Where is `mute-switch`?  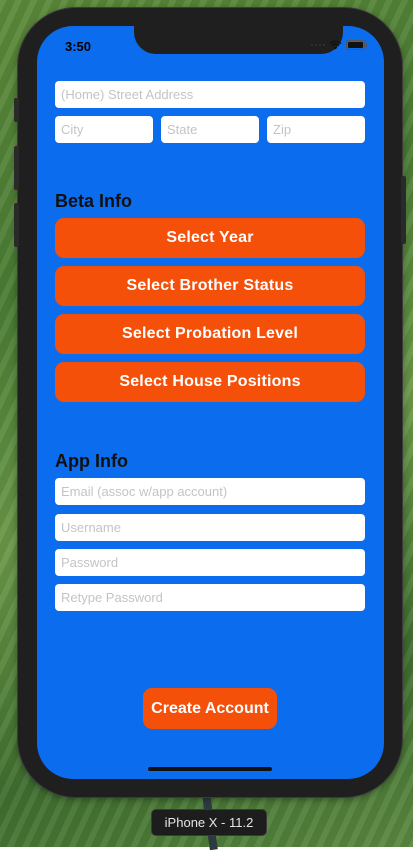 mute-switch is located at coordinates (16, 110).